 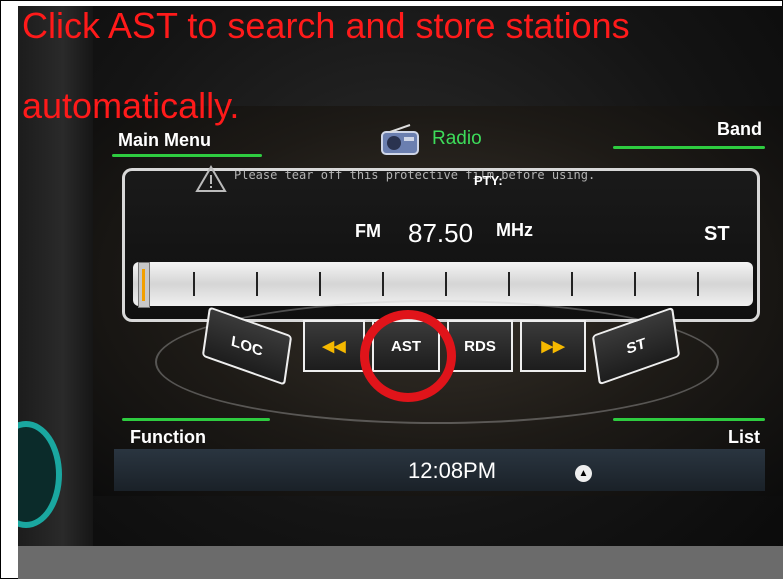 What do you see at coordinates (689, 419) in the screenshot?
I see `list-underline` at bounding box center [689, 419].